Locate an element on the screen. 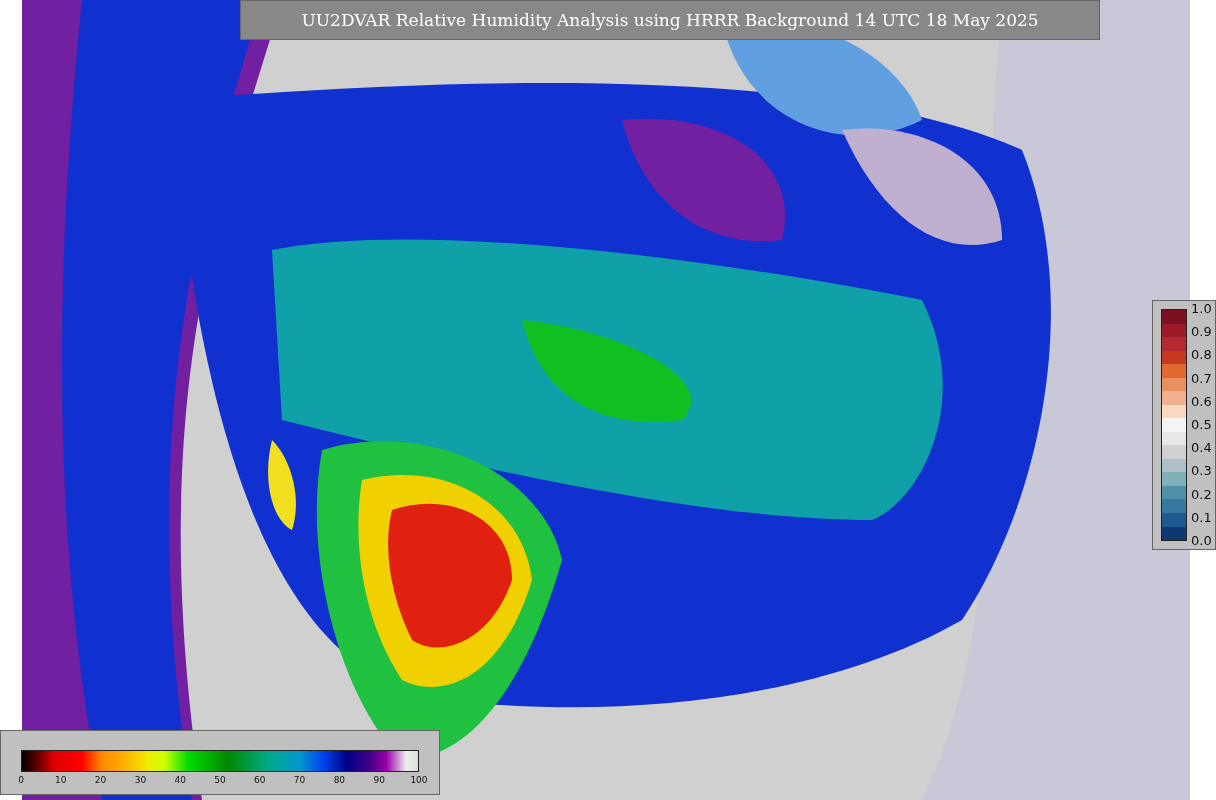  scale-label: 90 is located at coordinates (379, 780).